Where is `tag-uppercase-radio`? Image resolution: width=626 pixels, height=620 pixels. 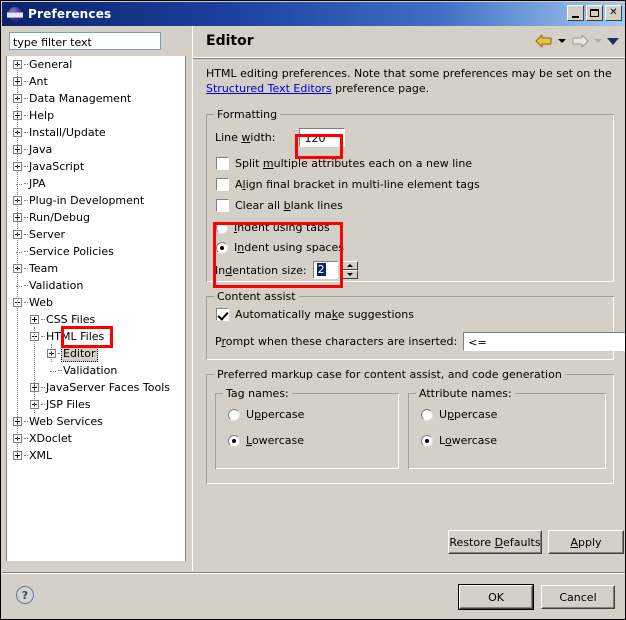 tag-uppercase-radio is located at coordinates (234, 414).